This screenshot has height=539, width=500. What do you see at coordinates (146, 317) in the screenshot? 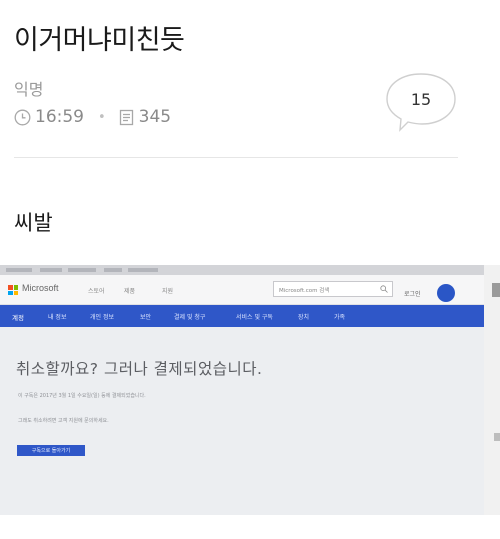
I see `account-nav-item: 보안` at bounding box center [146, 317].